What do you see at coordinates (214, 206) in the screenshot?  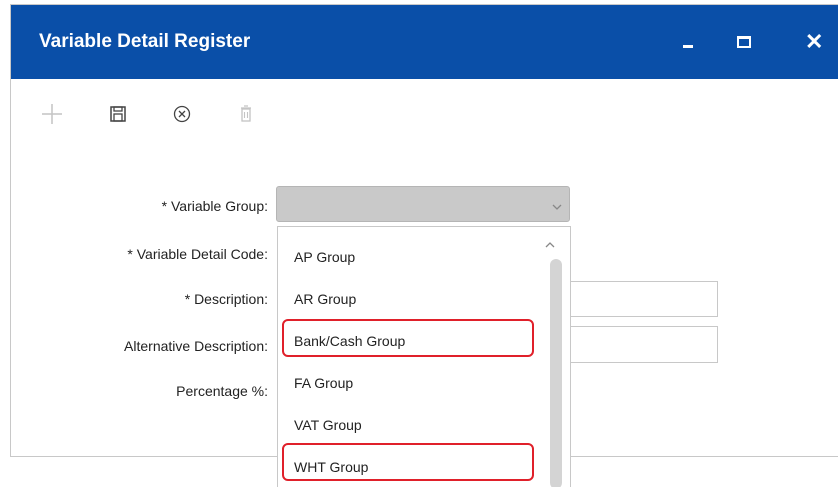 I see `variable-group-label: * Variable Group:` at bounding box center [214, 206].